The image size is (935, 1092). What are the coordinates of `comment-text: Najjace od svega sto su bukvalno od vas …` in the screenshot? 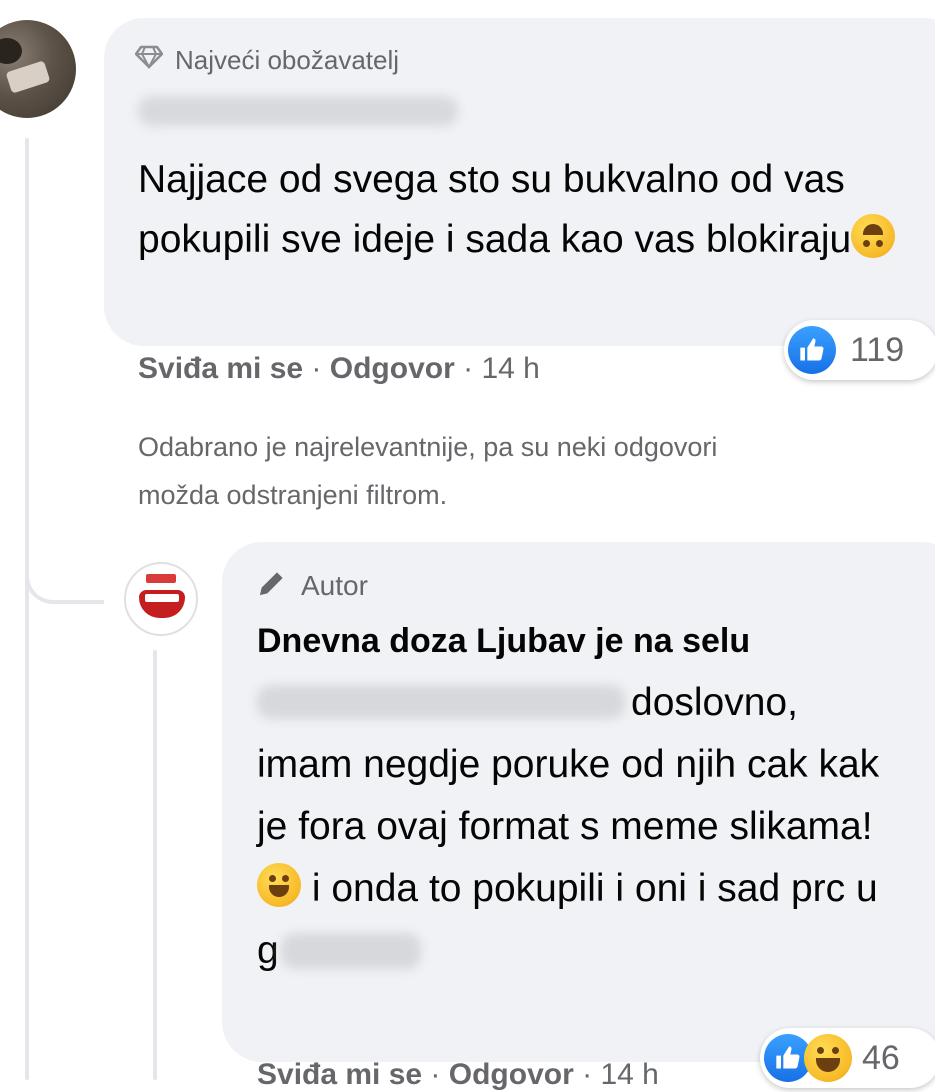 It's located at (528, 210).